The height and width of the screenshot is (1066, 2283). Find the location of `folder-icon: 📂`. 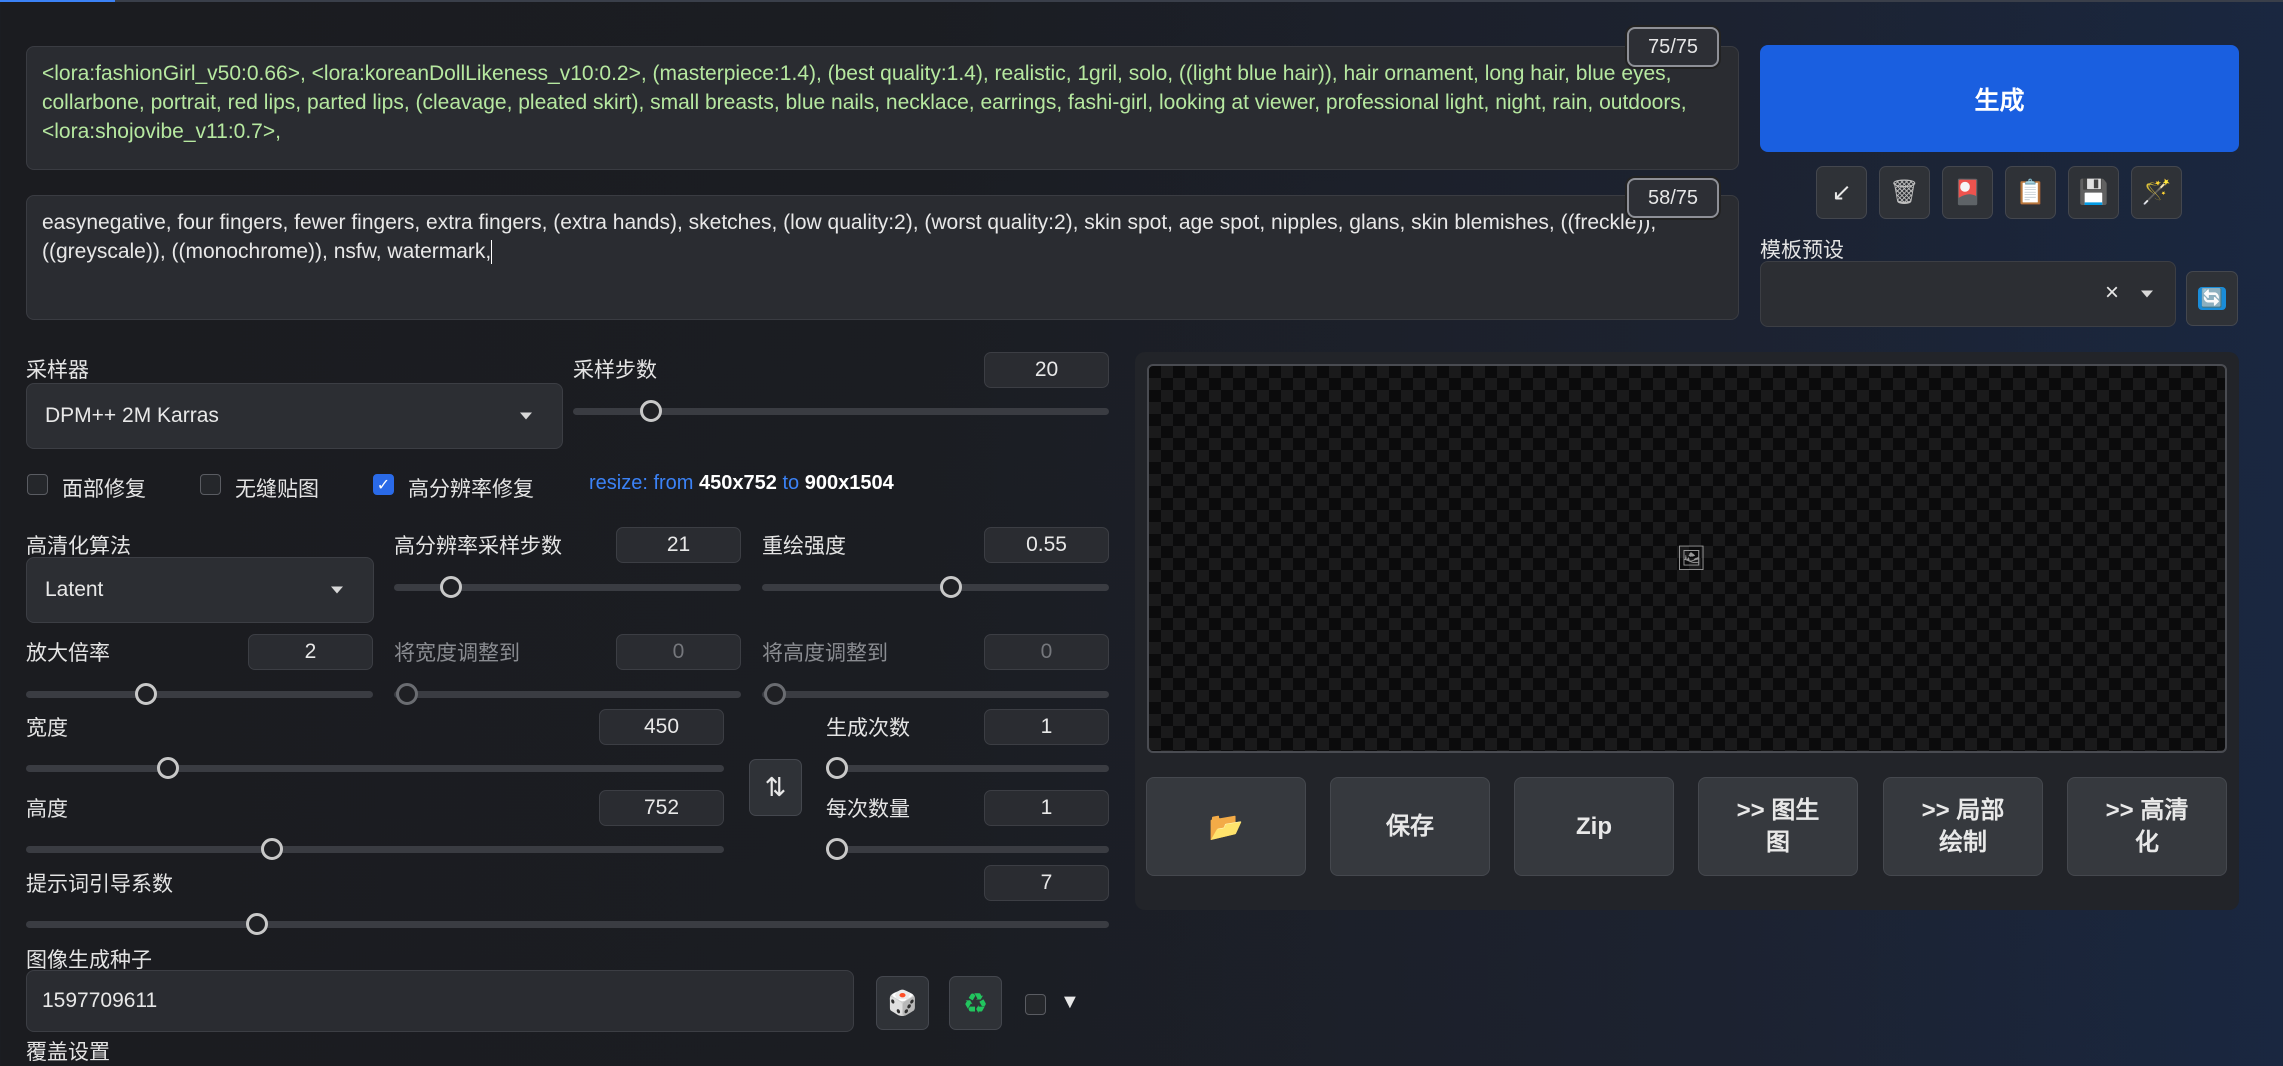

folder-icon: 📂 is located at coordinates (1226, 826).